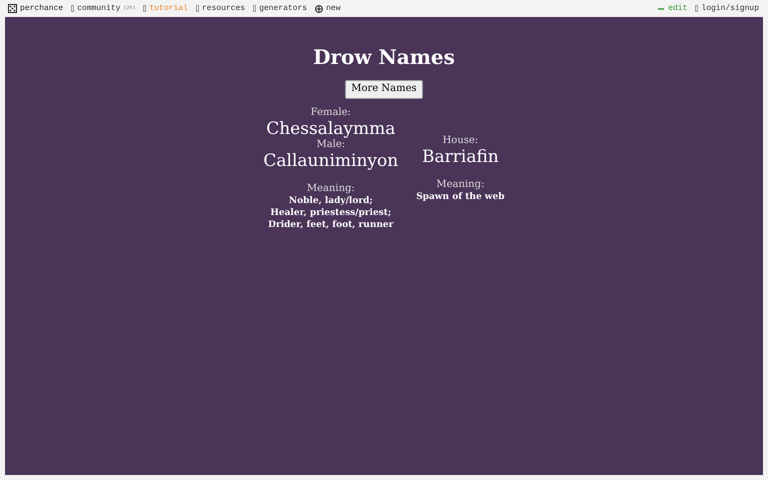 The height and width of the screenshot is (480, 768). What do you see at coordinates (327, 8) in the screenshot?
I see `nav-link: new` at bounding box center [327, 8].